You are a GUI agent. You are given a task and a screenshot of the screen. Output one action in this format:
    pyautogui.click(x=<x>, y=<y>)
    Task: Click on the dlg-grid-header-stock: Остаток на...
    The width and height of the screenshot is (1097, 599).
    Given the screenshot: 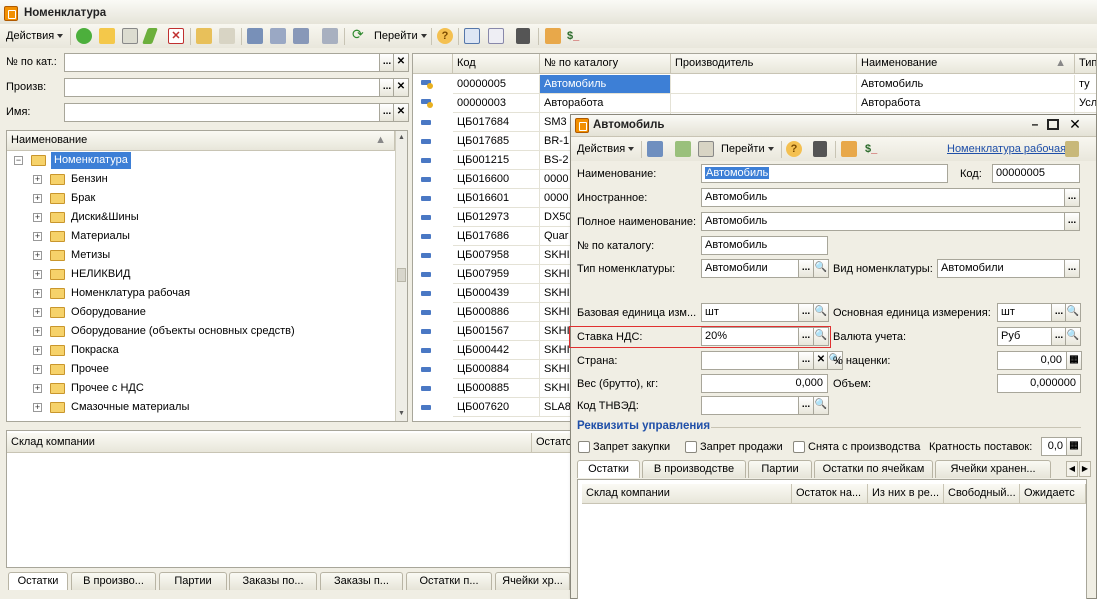 What is the action you would take?
    pyautogui.click(x=830, y=494)
    